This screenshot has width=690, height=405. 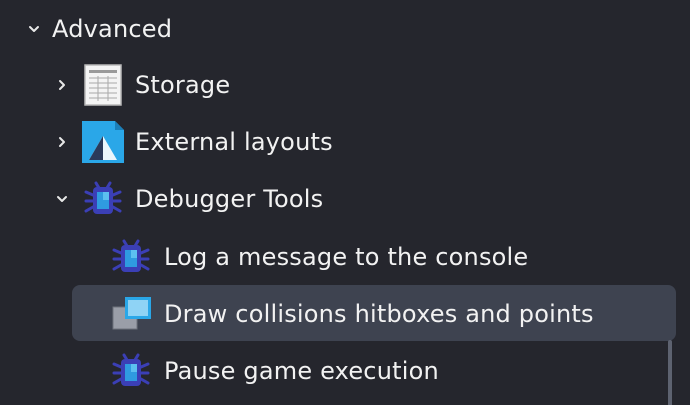 What do you see at coordinates (345, 84) in the screenshot?
I see `tree-item-storage: Storage` at bounding box center [345, 84].